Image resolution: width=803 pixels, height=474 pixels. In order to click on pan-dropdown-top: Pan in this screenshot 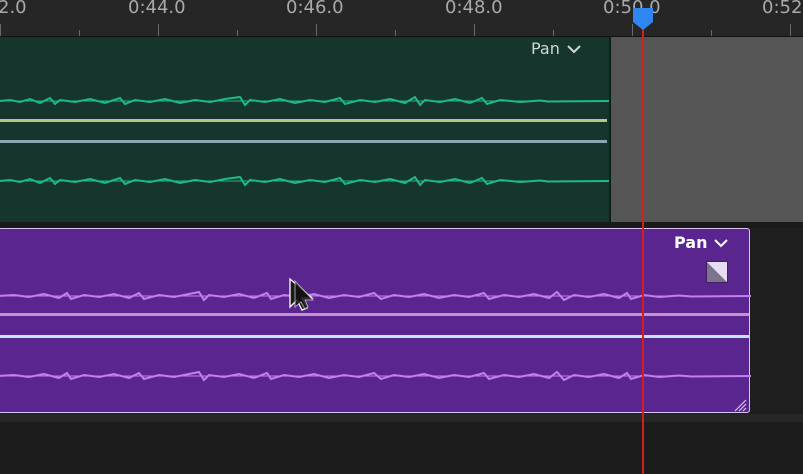, I will do `click(556, 48)`.